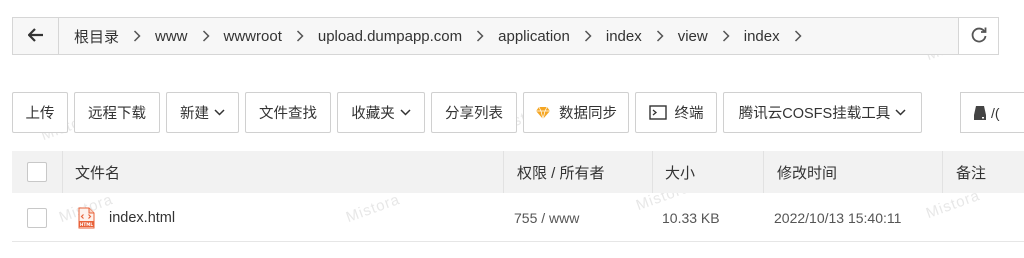 The height and width of the screenshot is (258, 1024). I want to click on terminal-button: 终端, so click(676, 112).